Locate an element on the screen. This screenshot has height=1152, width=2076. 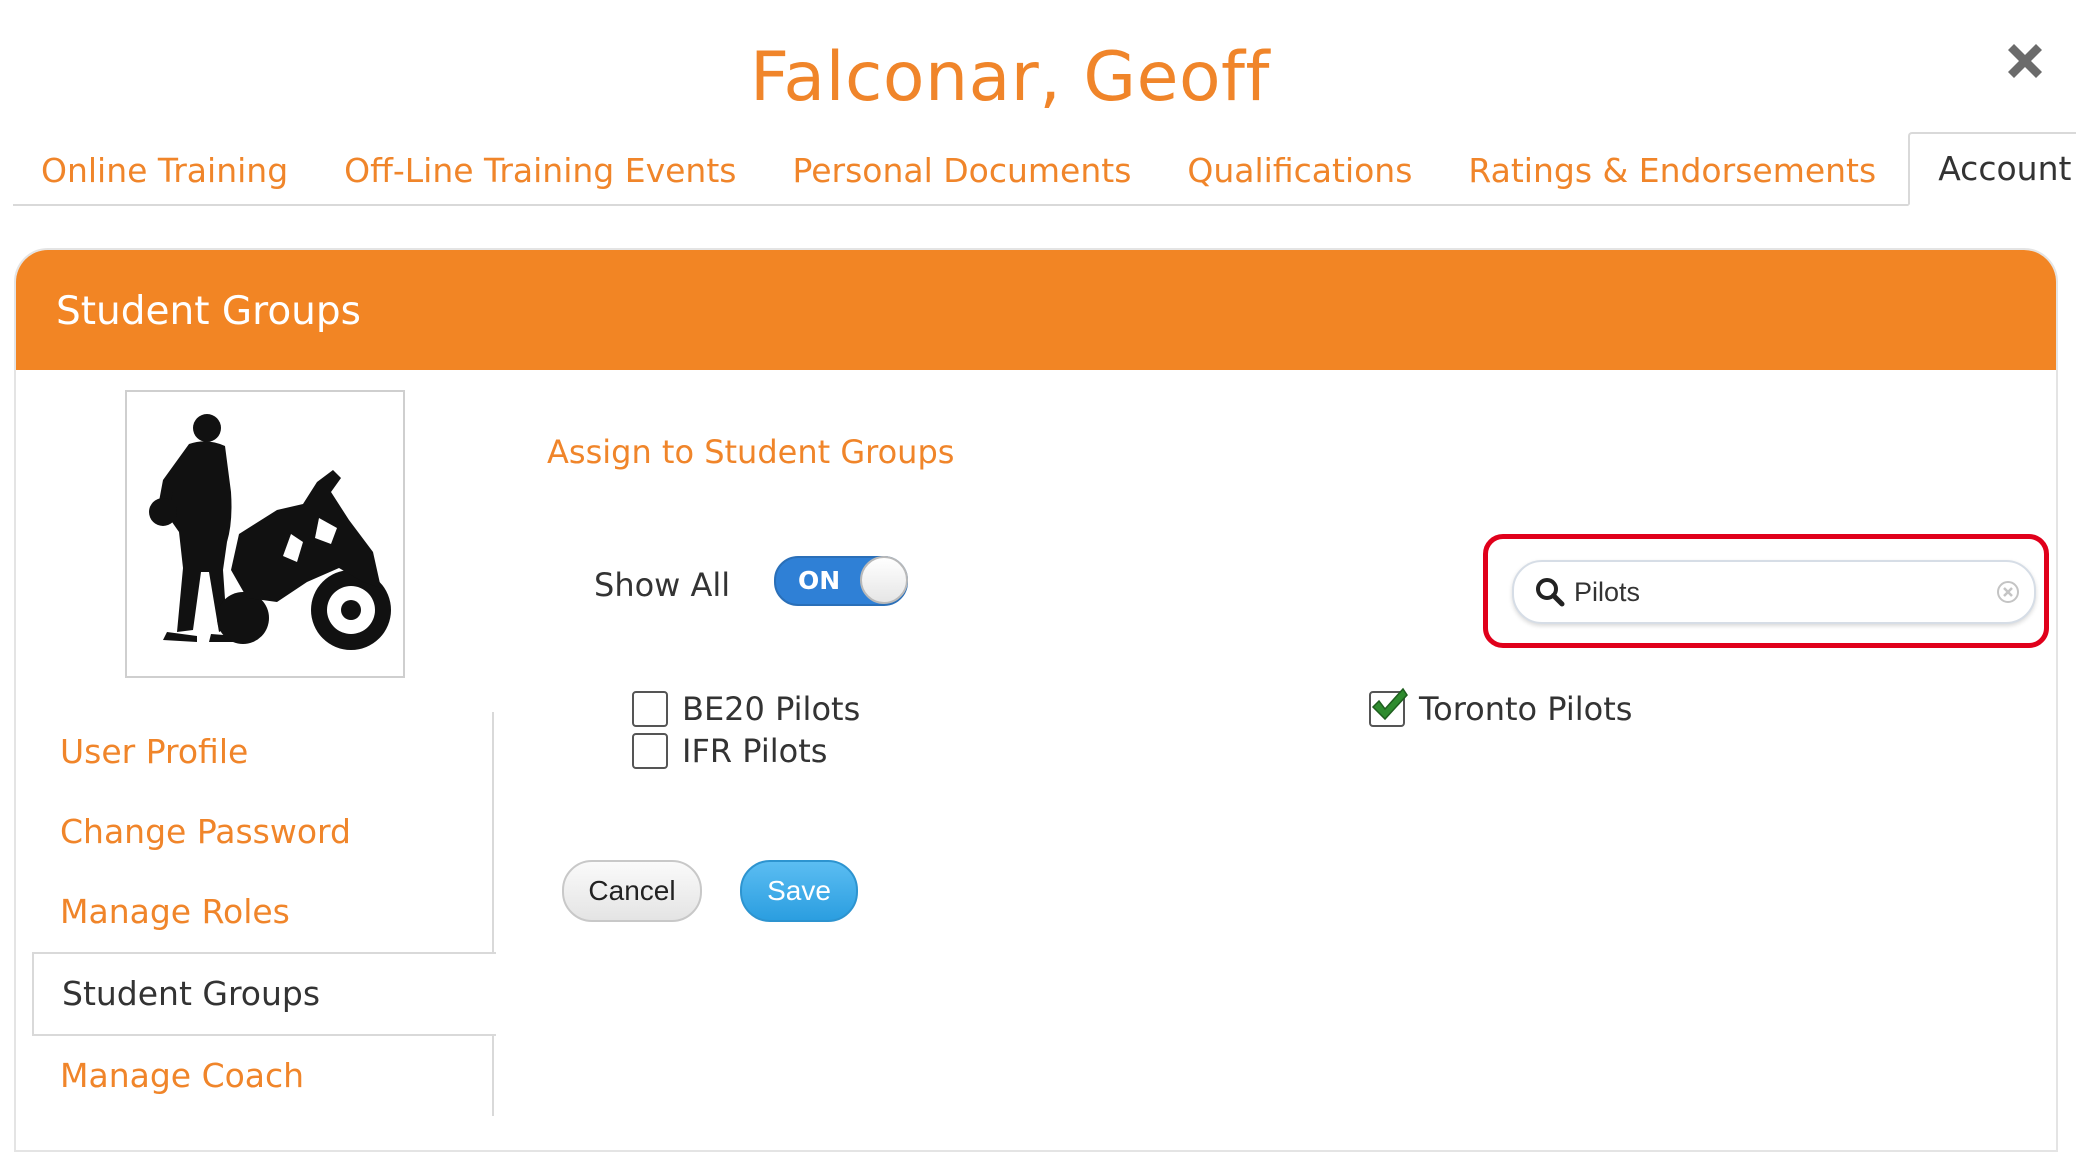
group-checkbox-toronto-pilots: Toronto Pilots is located at coordinates (1501, 707).